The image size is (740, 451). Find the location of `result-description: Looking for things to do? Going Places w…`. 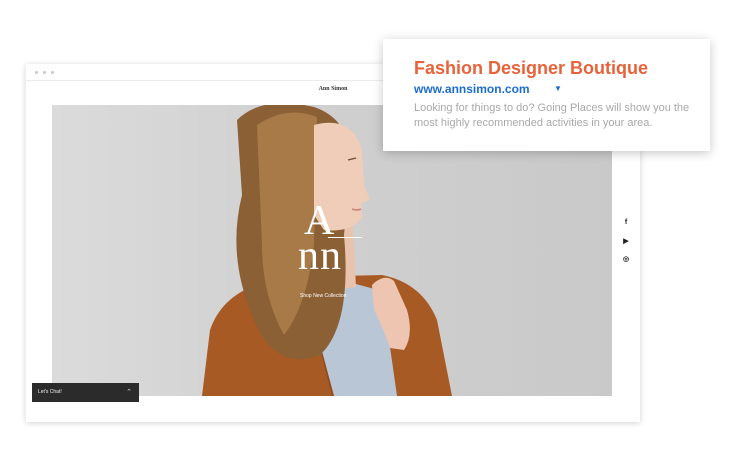

result-description: Looking for things to do? Going Places w… is located at coordinates (552, 115).